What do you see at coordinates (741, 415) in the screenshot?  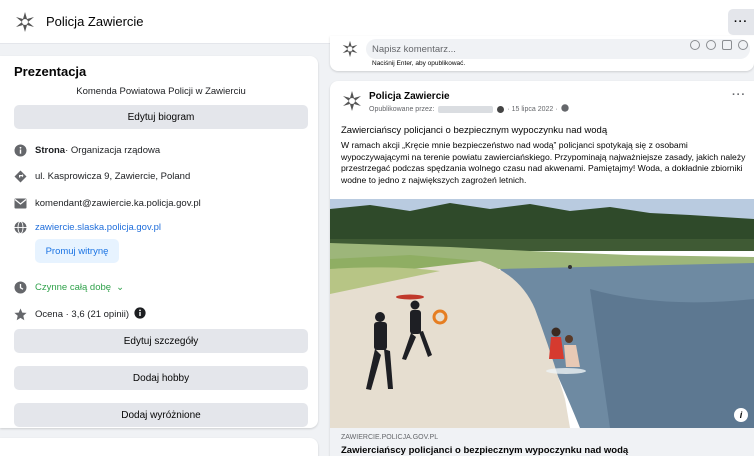 I see `image-info-icon: i` at bounding box center [741, 415].